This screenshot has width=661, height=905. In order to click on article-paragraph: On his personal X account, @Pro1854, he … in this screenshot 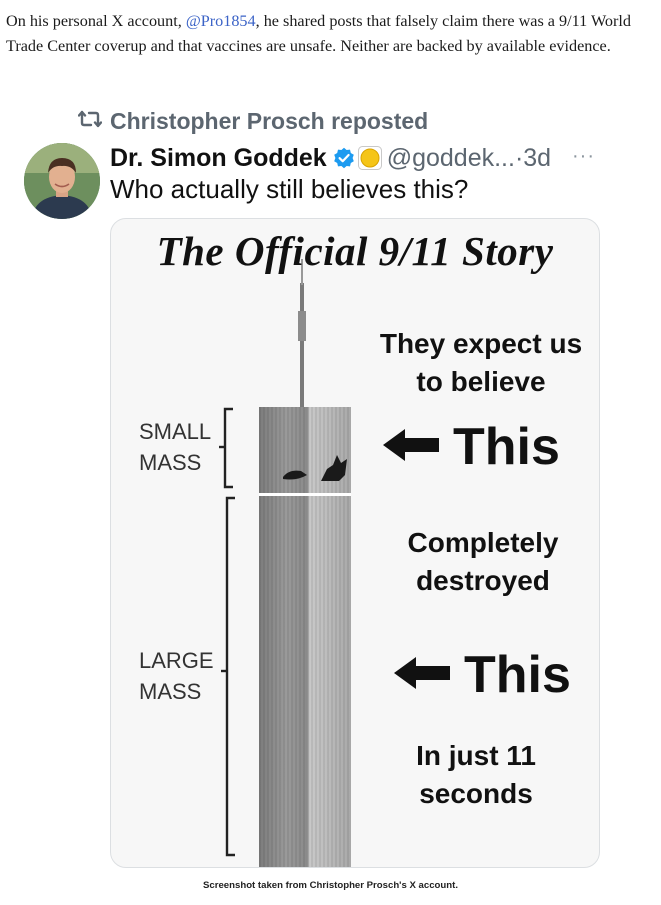, I will do `click(328, 33)`.